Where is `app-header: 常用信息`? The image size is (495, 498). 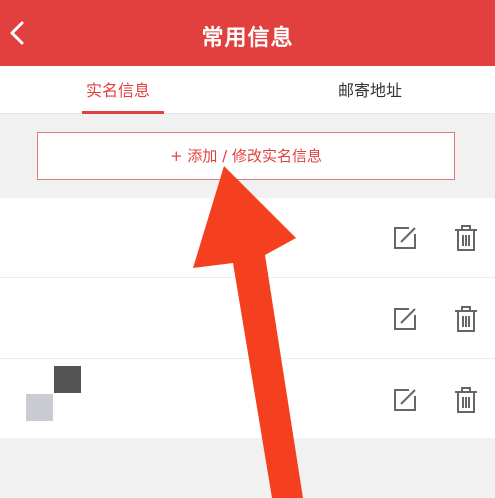 app-header: 常用信息 is located at coordinates (247, 33).